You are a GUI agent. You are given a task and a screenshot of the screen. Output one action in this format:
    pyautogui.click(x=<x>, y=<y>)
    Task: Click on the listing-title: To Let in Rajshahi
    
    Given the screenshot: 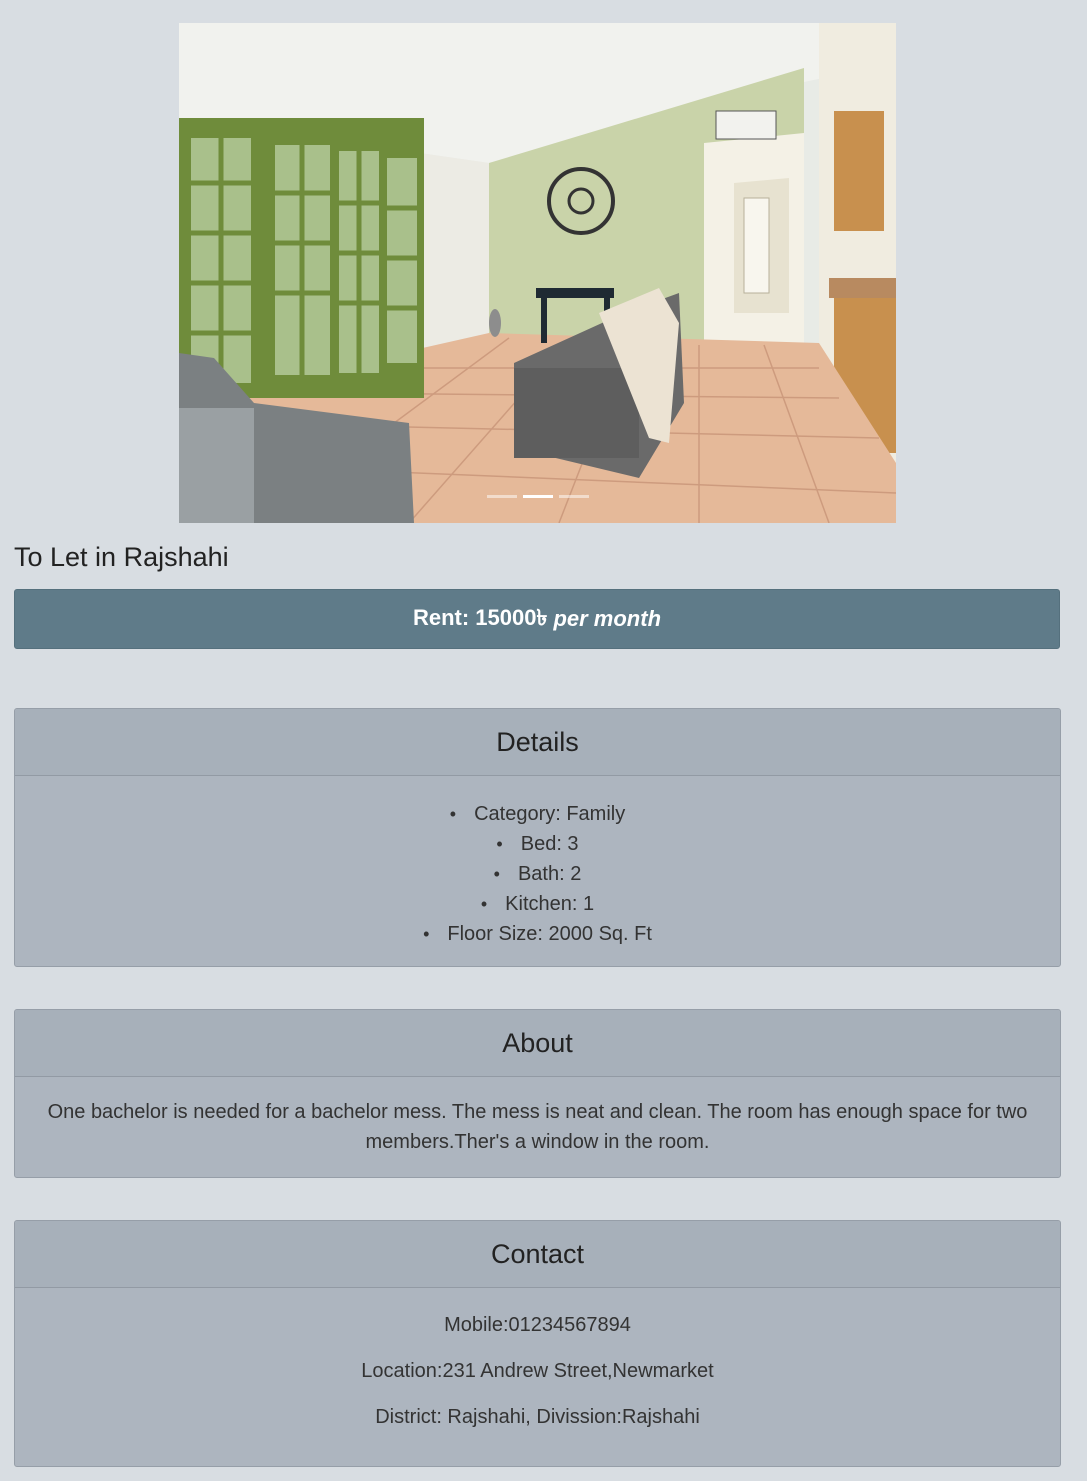 What is the action you would take?
    pyautogui.click(x=121, y=557)
    